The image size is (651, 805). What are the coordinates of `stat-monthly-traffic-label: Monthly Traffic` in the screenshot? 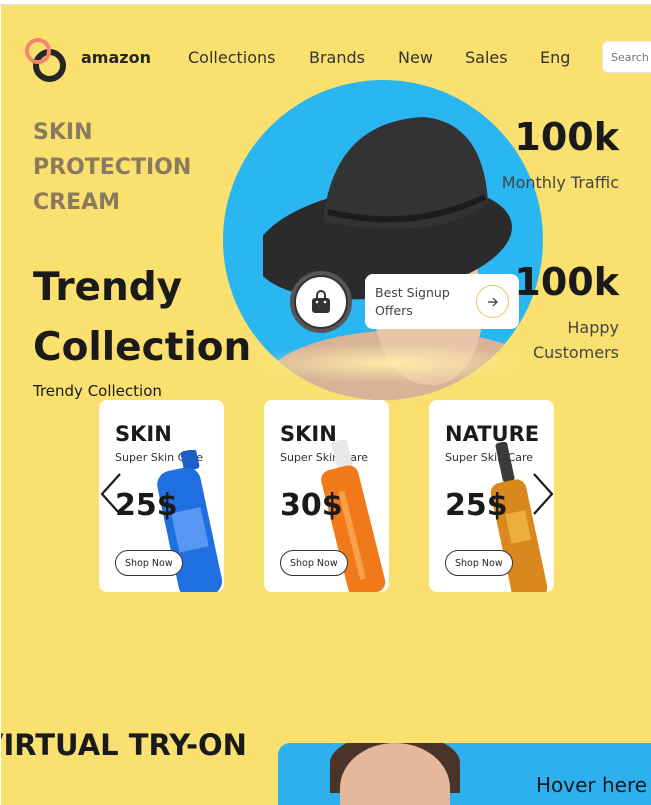 It's located at (560, 182).